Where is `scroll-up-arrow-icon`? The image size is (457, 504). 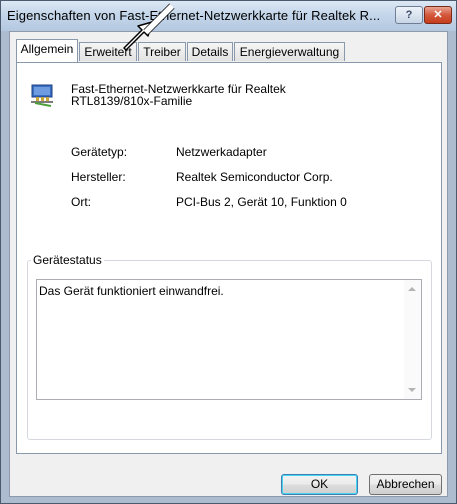
scroll-up-arrow-icon is located at coordinates (412, 289).